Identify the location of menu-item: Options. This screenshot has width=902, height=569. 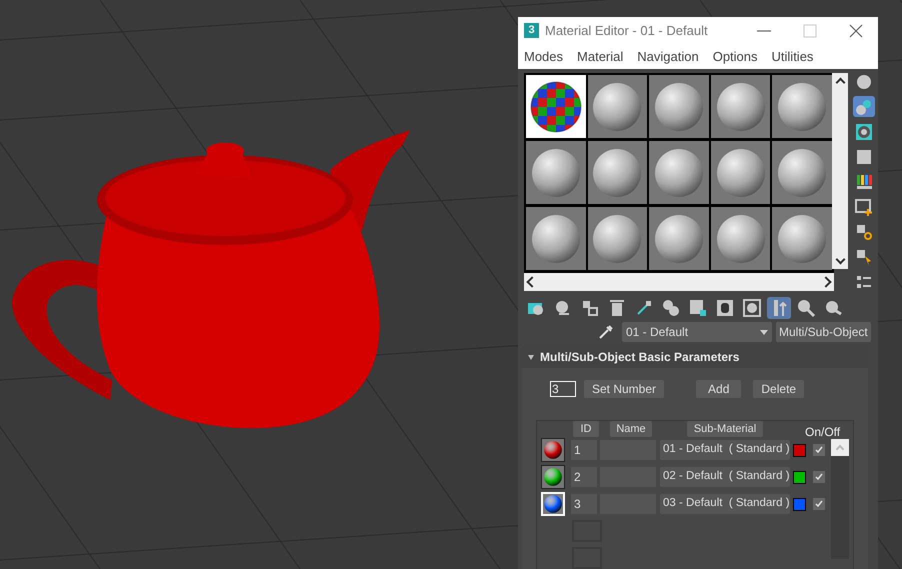
(735, 56).